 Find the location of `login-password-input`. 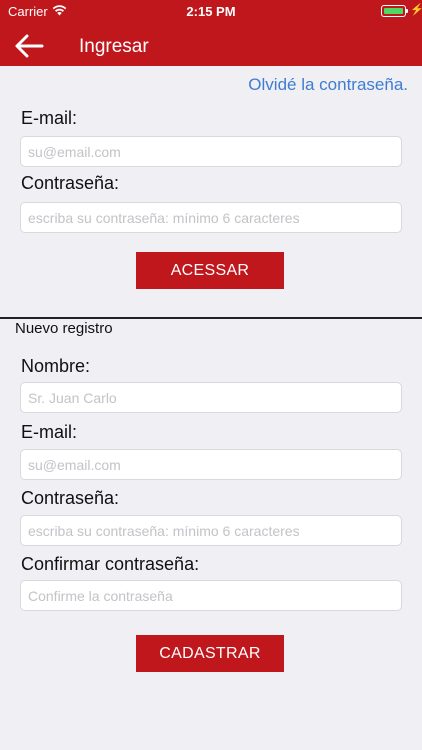

login-password-input is located at coordinates (211, 217).